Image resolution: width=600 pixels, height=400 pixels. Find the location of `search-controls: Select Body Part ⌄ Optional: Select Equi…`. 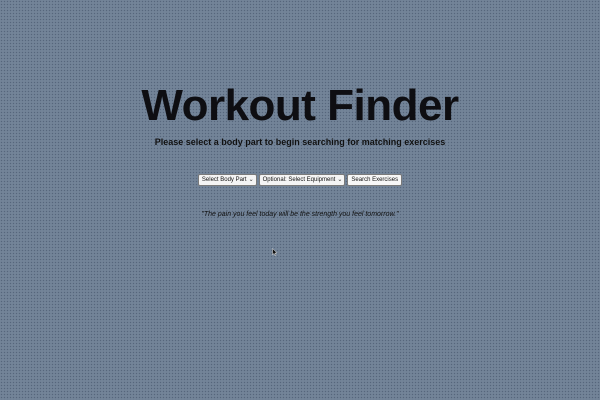

search-controls: Select Body Part ⌄ Optional: Select Equi… is located at coordinates (300, 180).